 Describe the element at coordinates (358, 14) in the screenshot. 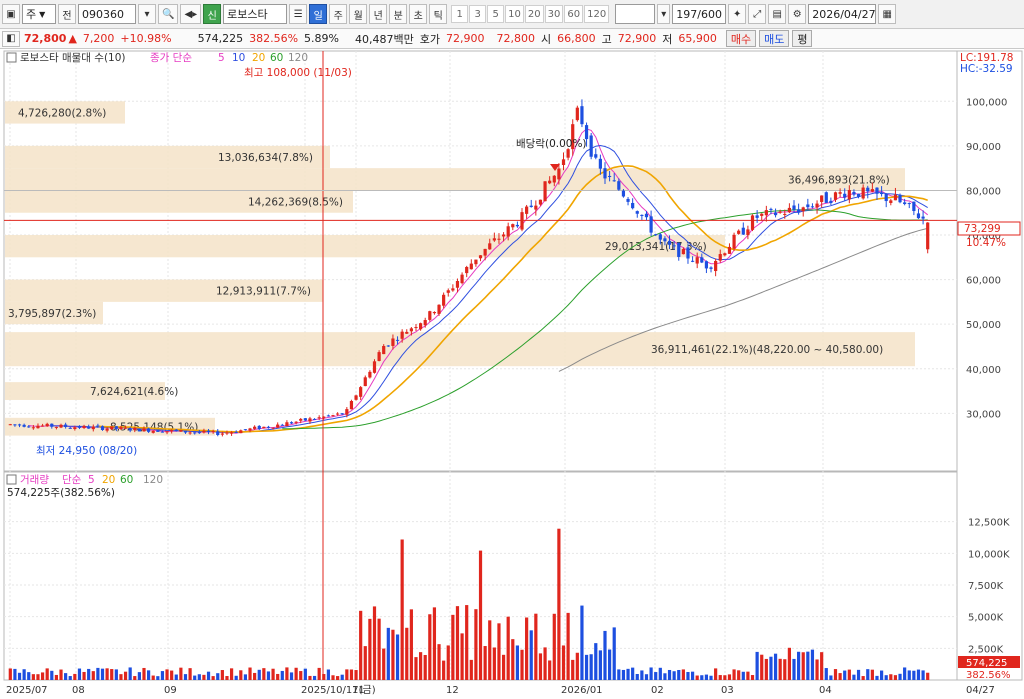

I see `tf-month: 월` at that location.